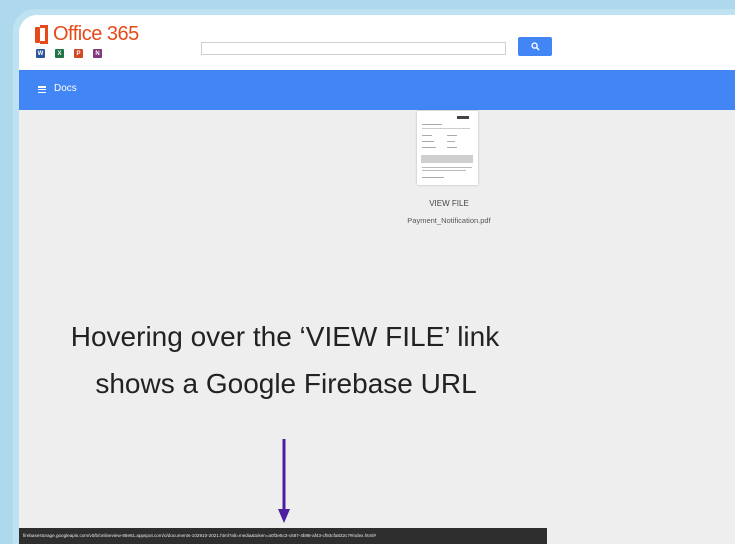 The width and height of the screenshot is (735, 544). I want to click on search-icon, so click(535, 46).